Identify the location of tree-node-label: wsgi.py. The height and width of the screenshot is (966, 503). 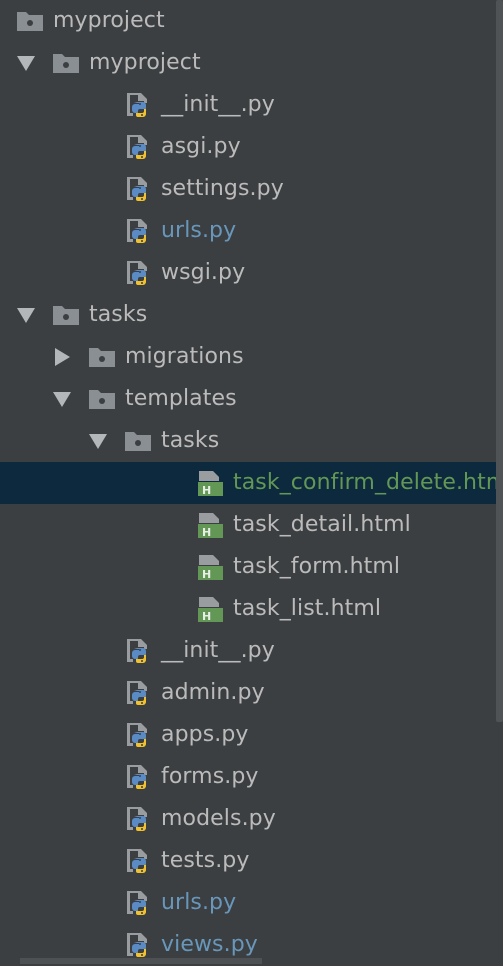
(203, 272).